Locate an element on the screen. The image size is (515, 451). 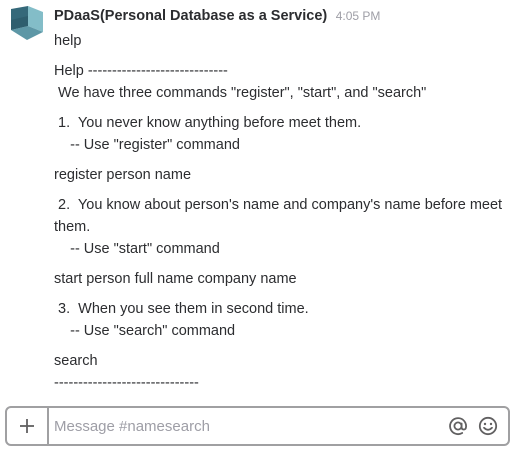
help-item-3: 3. When you see them in second time. is located at coordinates (181, 309).